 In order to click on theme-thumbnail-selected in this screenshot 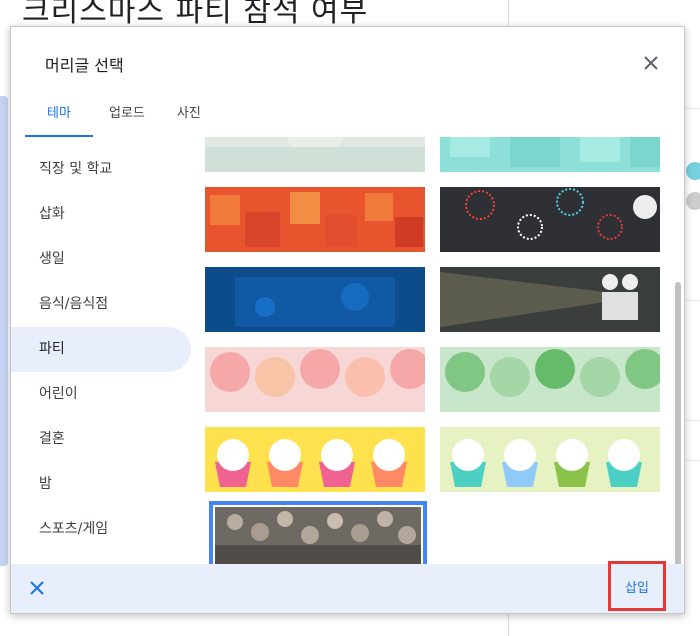, I will do `click(318, 533)`.